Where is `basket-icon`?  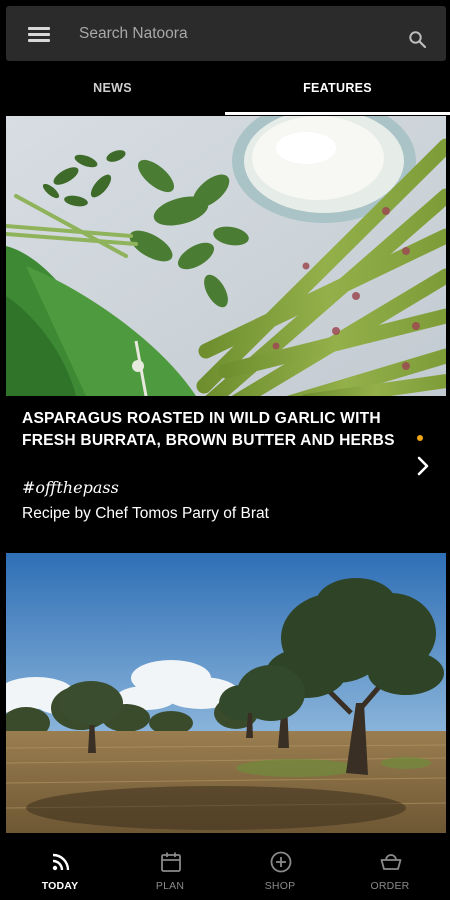 basket-icon is located at coordinates (391, 862).